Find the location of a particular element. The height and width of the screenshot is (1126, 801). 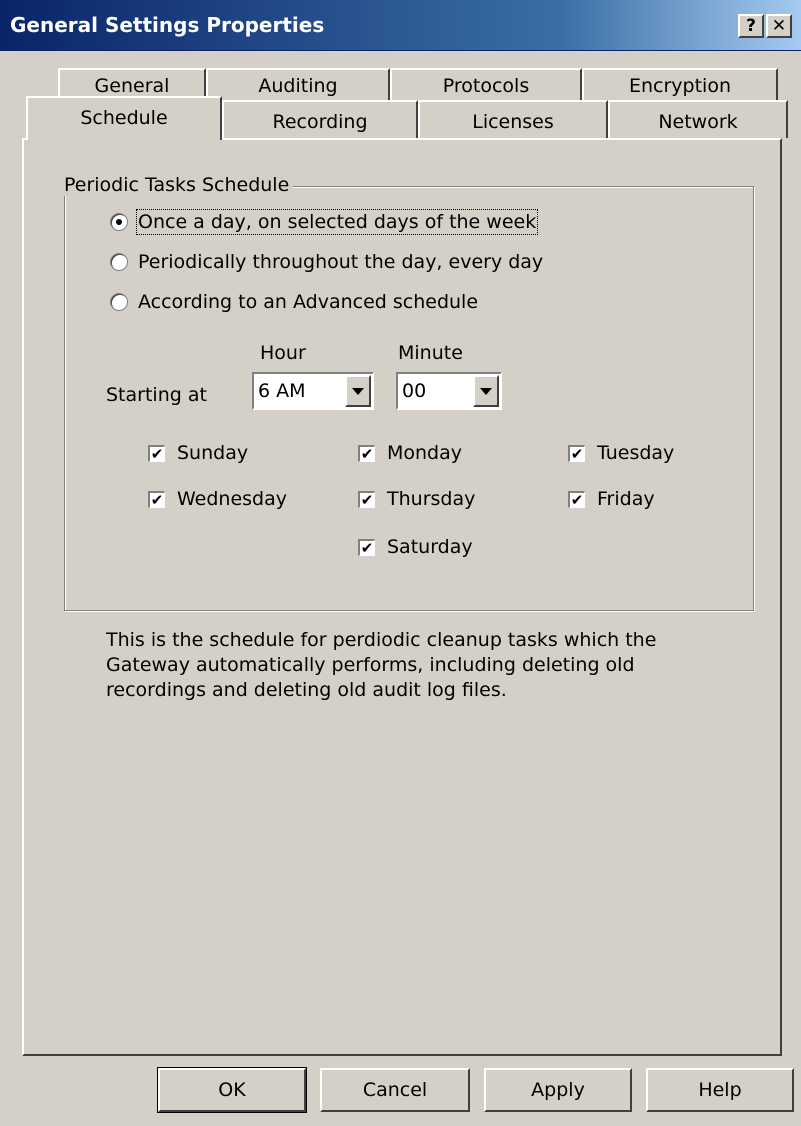

close-icon: ✕ is located at coordinates (779, 26).